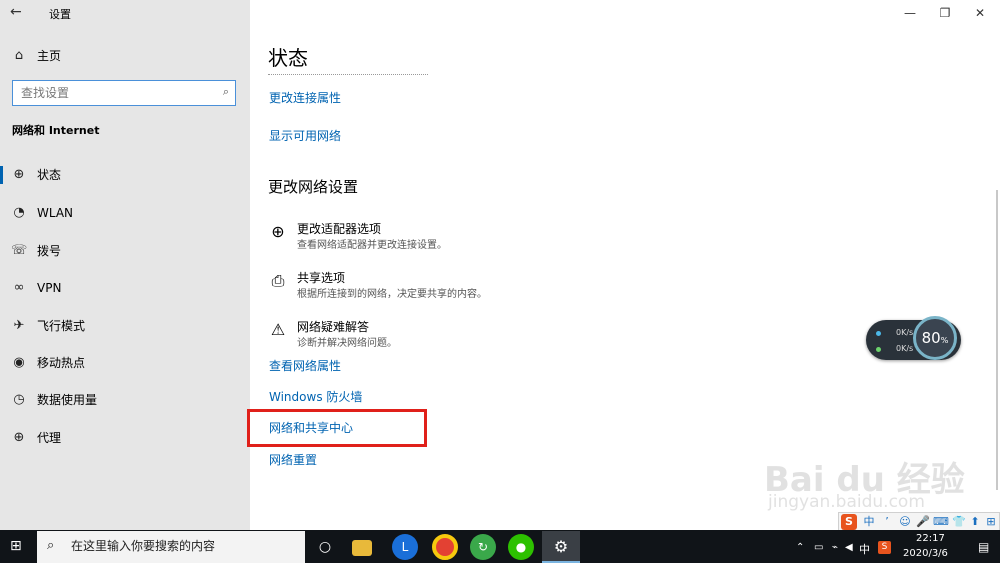 This screenshot has width=1000, height=563. What do you see at coordinates (887, 522) in the screenshot?
I see `punctuation-icon: ʼ` at bounding box center [887, 522].